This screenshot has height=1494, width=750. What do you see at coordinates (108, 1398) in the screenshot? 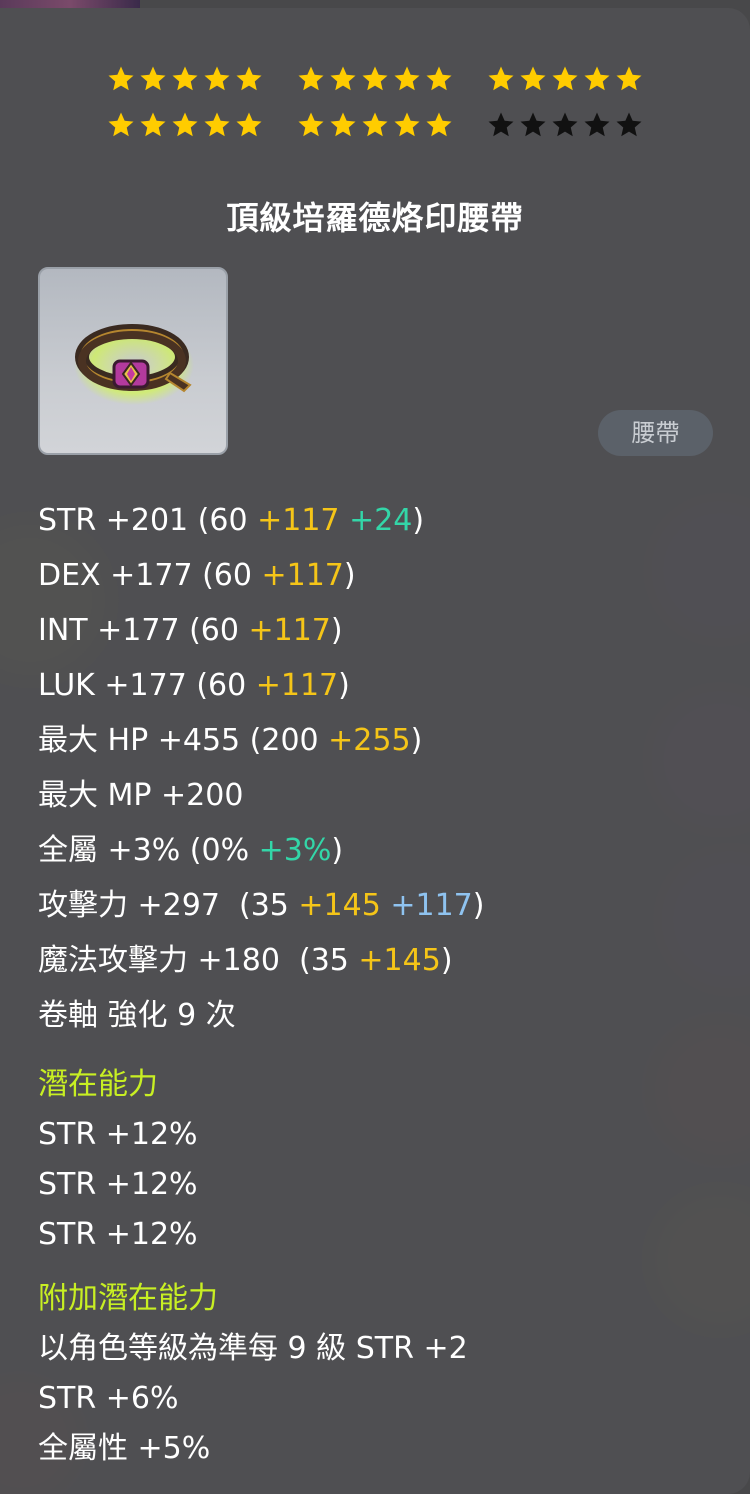
I see `potential-line: STR +6%` at bounding box center [108, 1398].